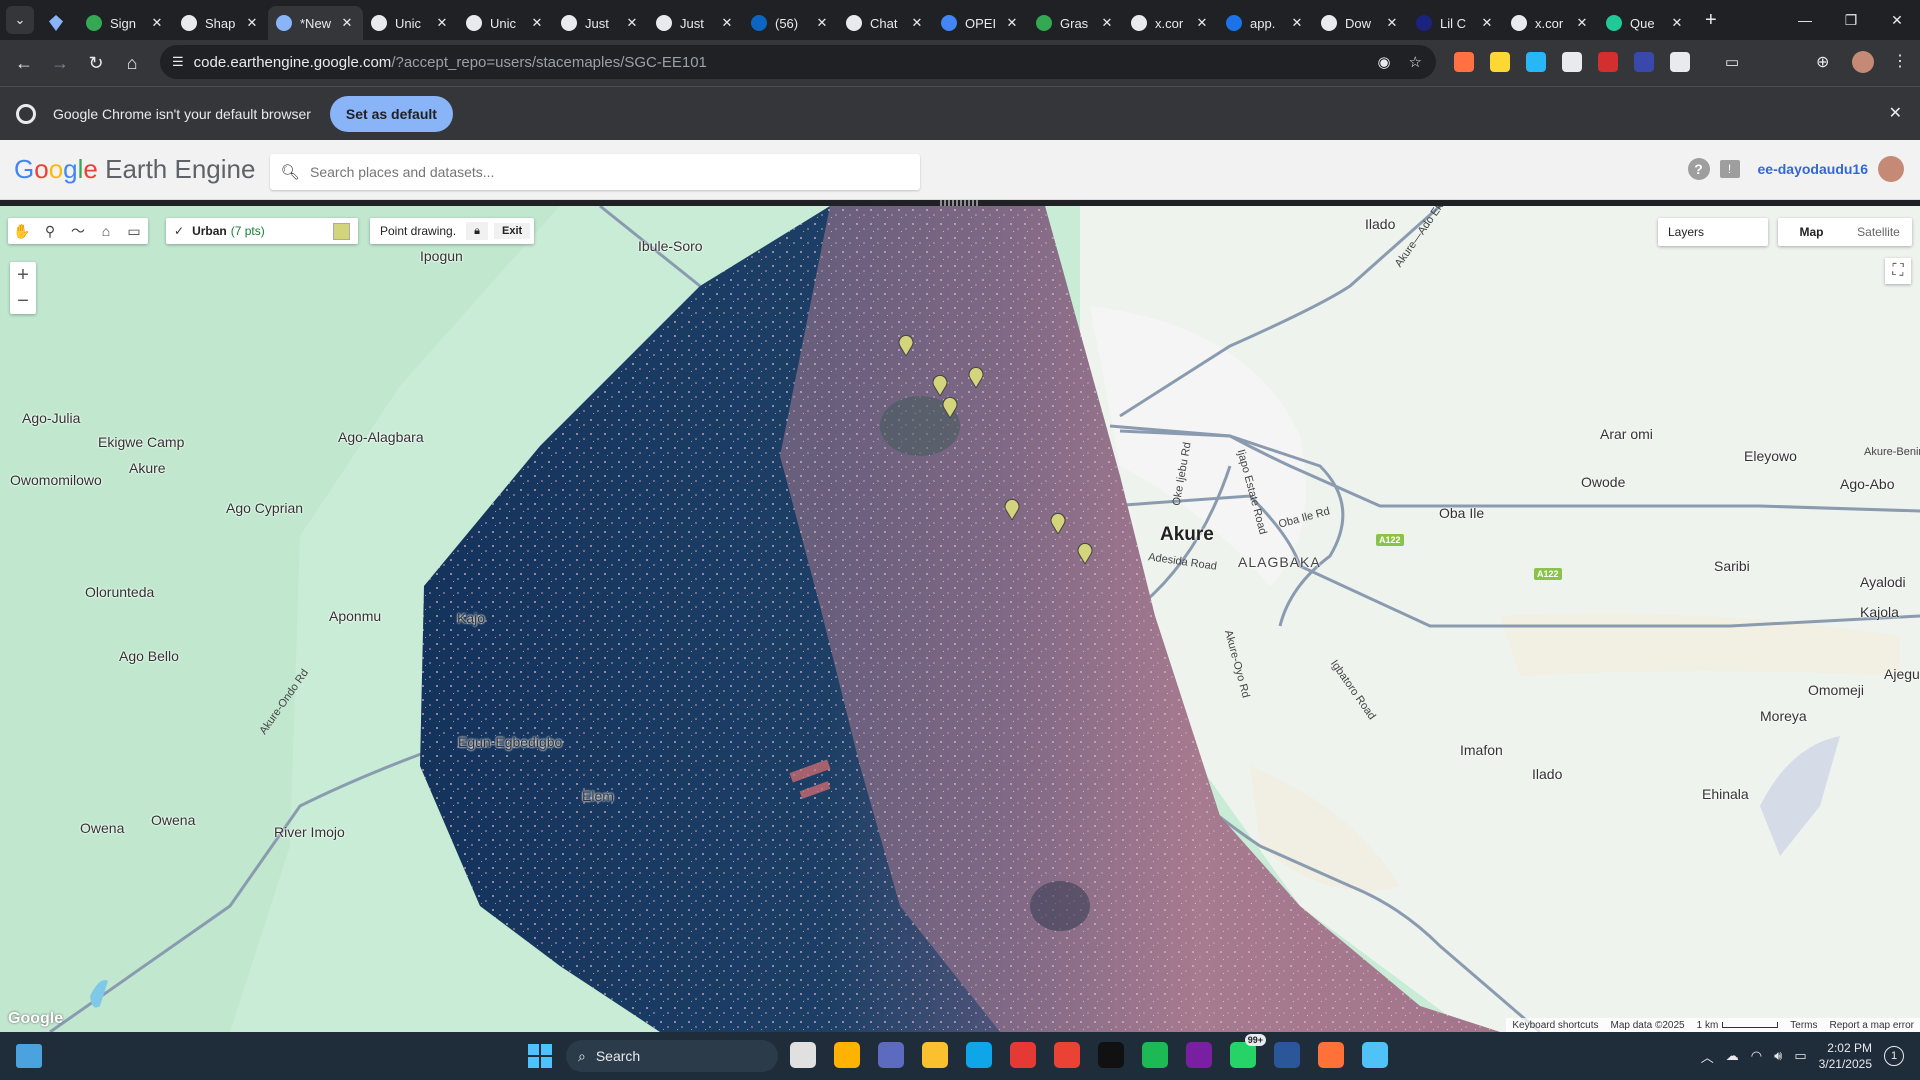 Image resolution: width=1920 pixels, height=1080 pixels. I want to click on taskbar-search: ⌕ Search, so click(672, 1056).